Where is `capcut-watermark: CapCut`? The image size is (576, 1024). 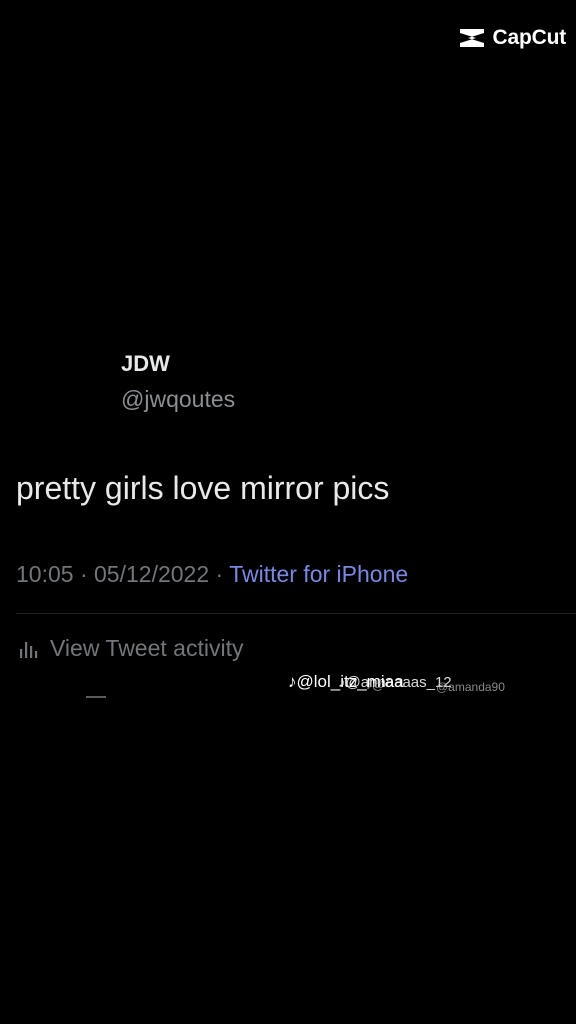
capcut-watermark: CapCut is located at coordinates (511, 38).